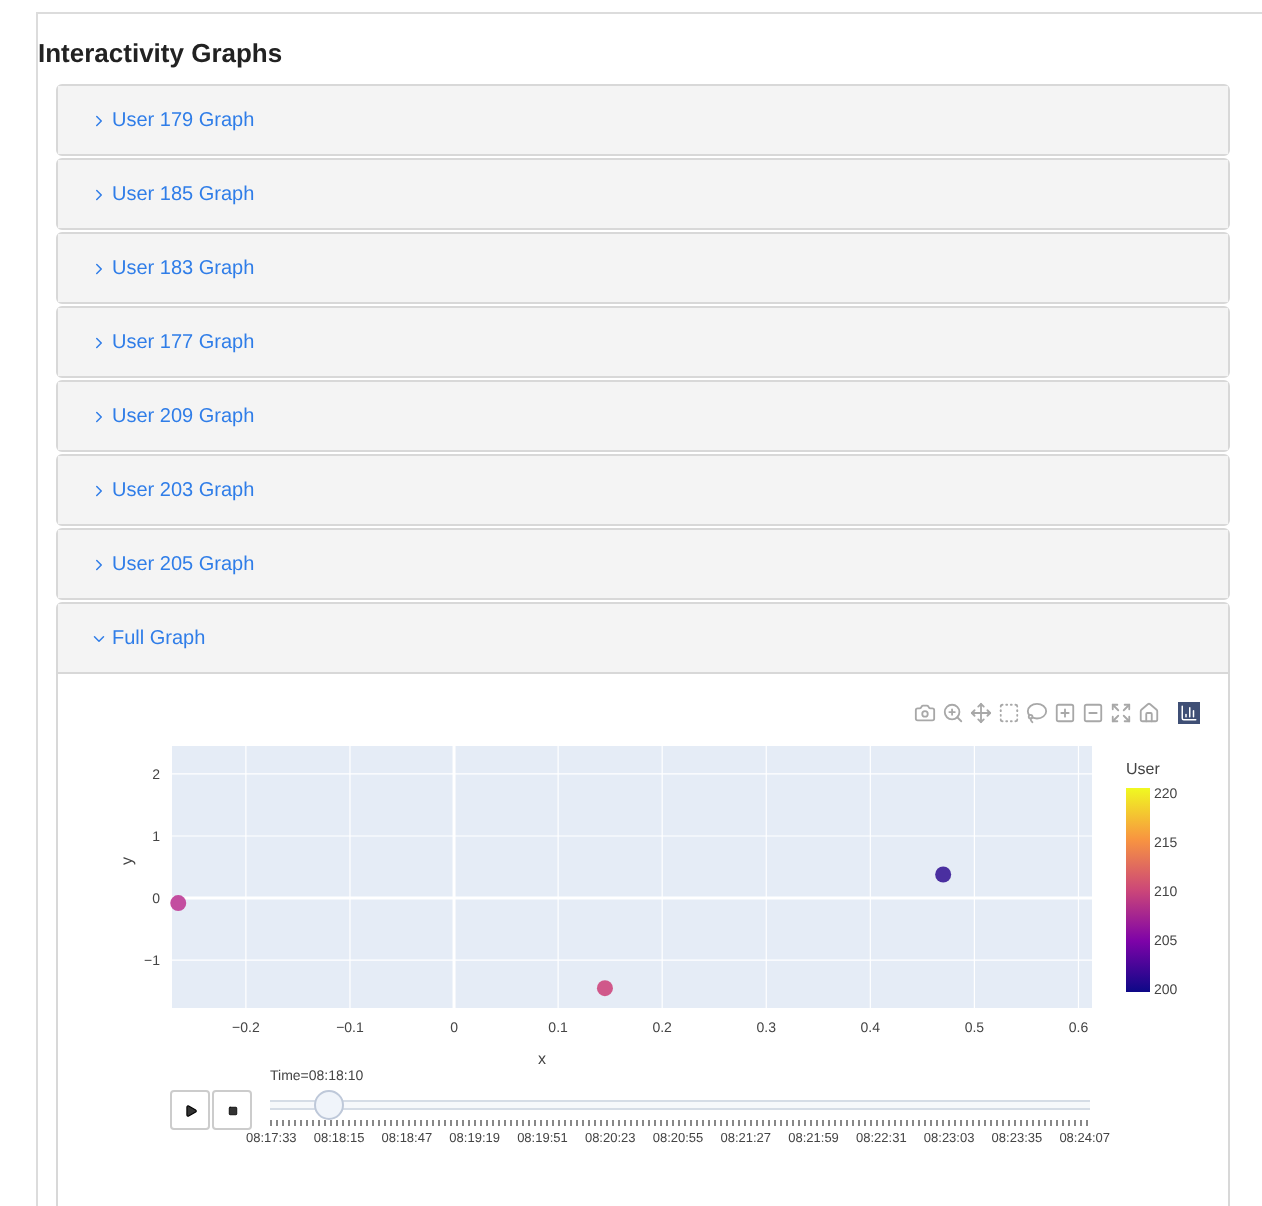 The image size is (1262, 1206). What do you see at coordinates (127, 861) in the screenshot?
I see `y-axis-title: y` at bounding box center [127, 861].